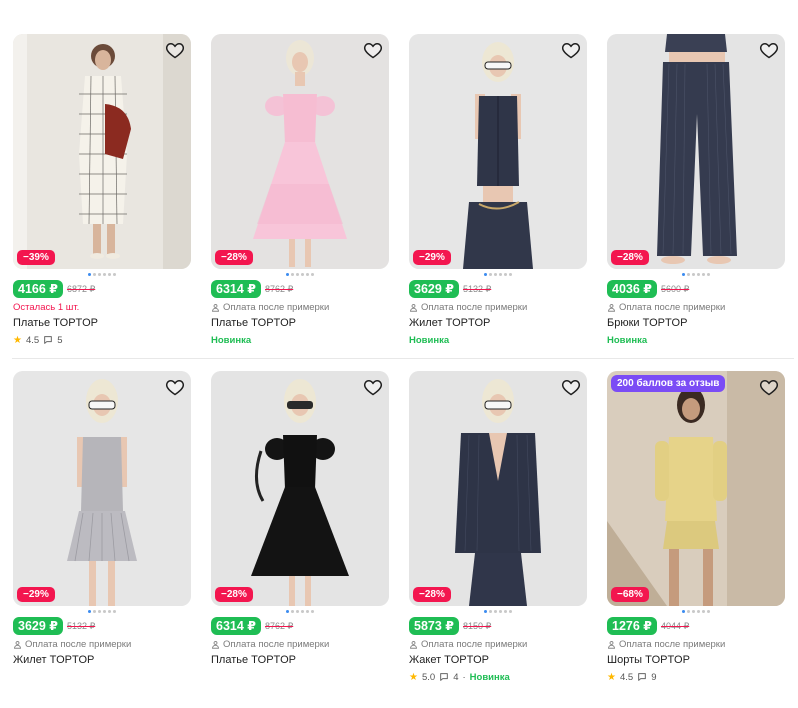 The width and height of the screenshot is (798, 708). What do you see at coordinates (675, 625) in the screenshot?
I see `old-price: 4044 ₽` at bounding box center [675, 625].